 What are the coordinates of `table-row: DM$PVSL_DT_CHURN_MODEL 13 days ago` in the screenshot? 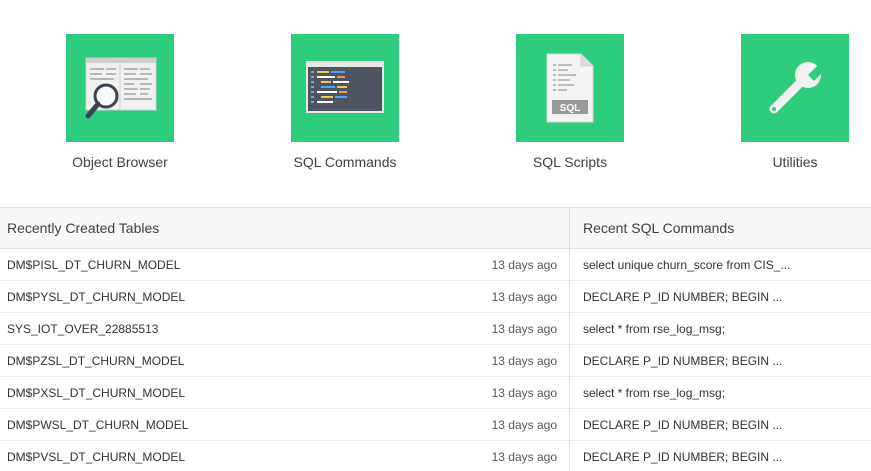 It's located at (284, 456).